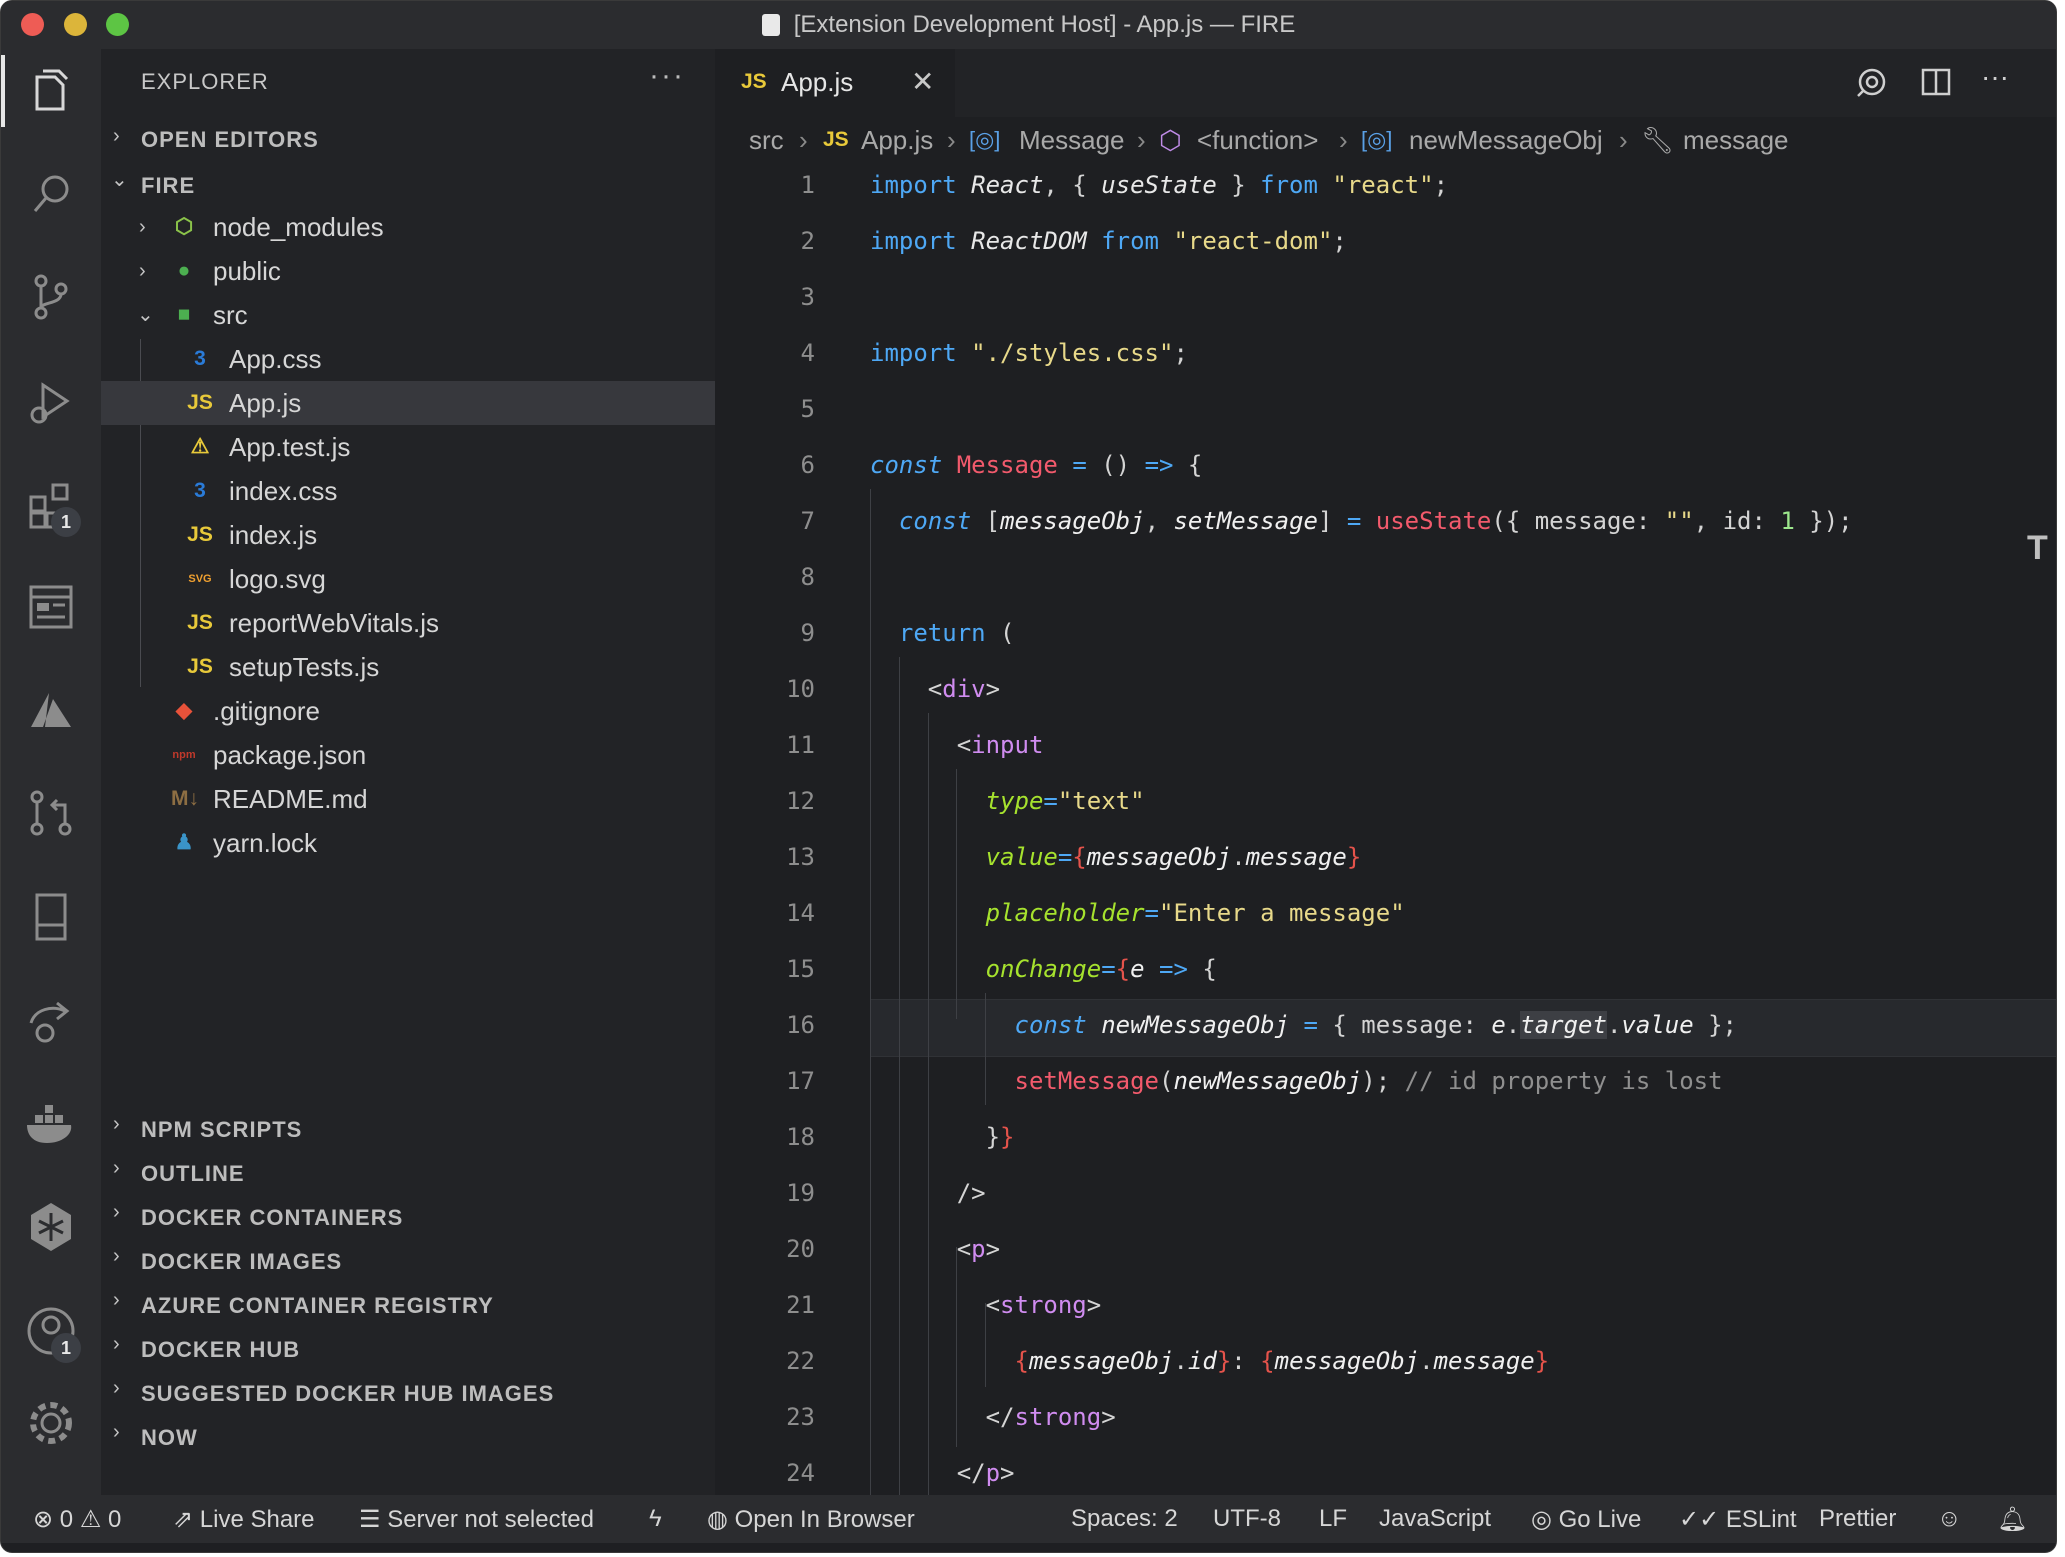  What do you see at coordinates (52, 1333) in the screenshot?
I see `accounts-icon: 1` at bounding box center [52, 1333].